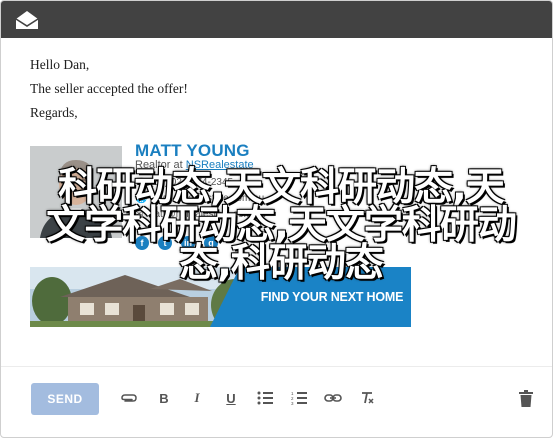 This screenshot has width=553, height=438. Describe the element at coordinates (231, 398) in the screenshot. I see `underline-icon: U` at that location.